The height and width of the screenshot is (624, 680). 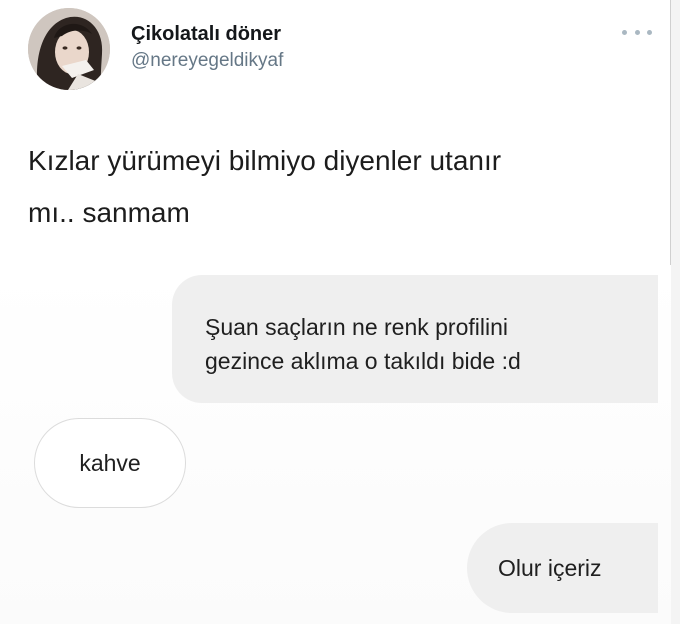 What do you see at coordinates (207, 61) in the screenshot?
I see `user-handle: @nereyegeldikyaf` at bounding box center [207, 61].